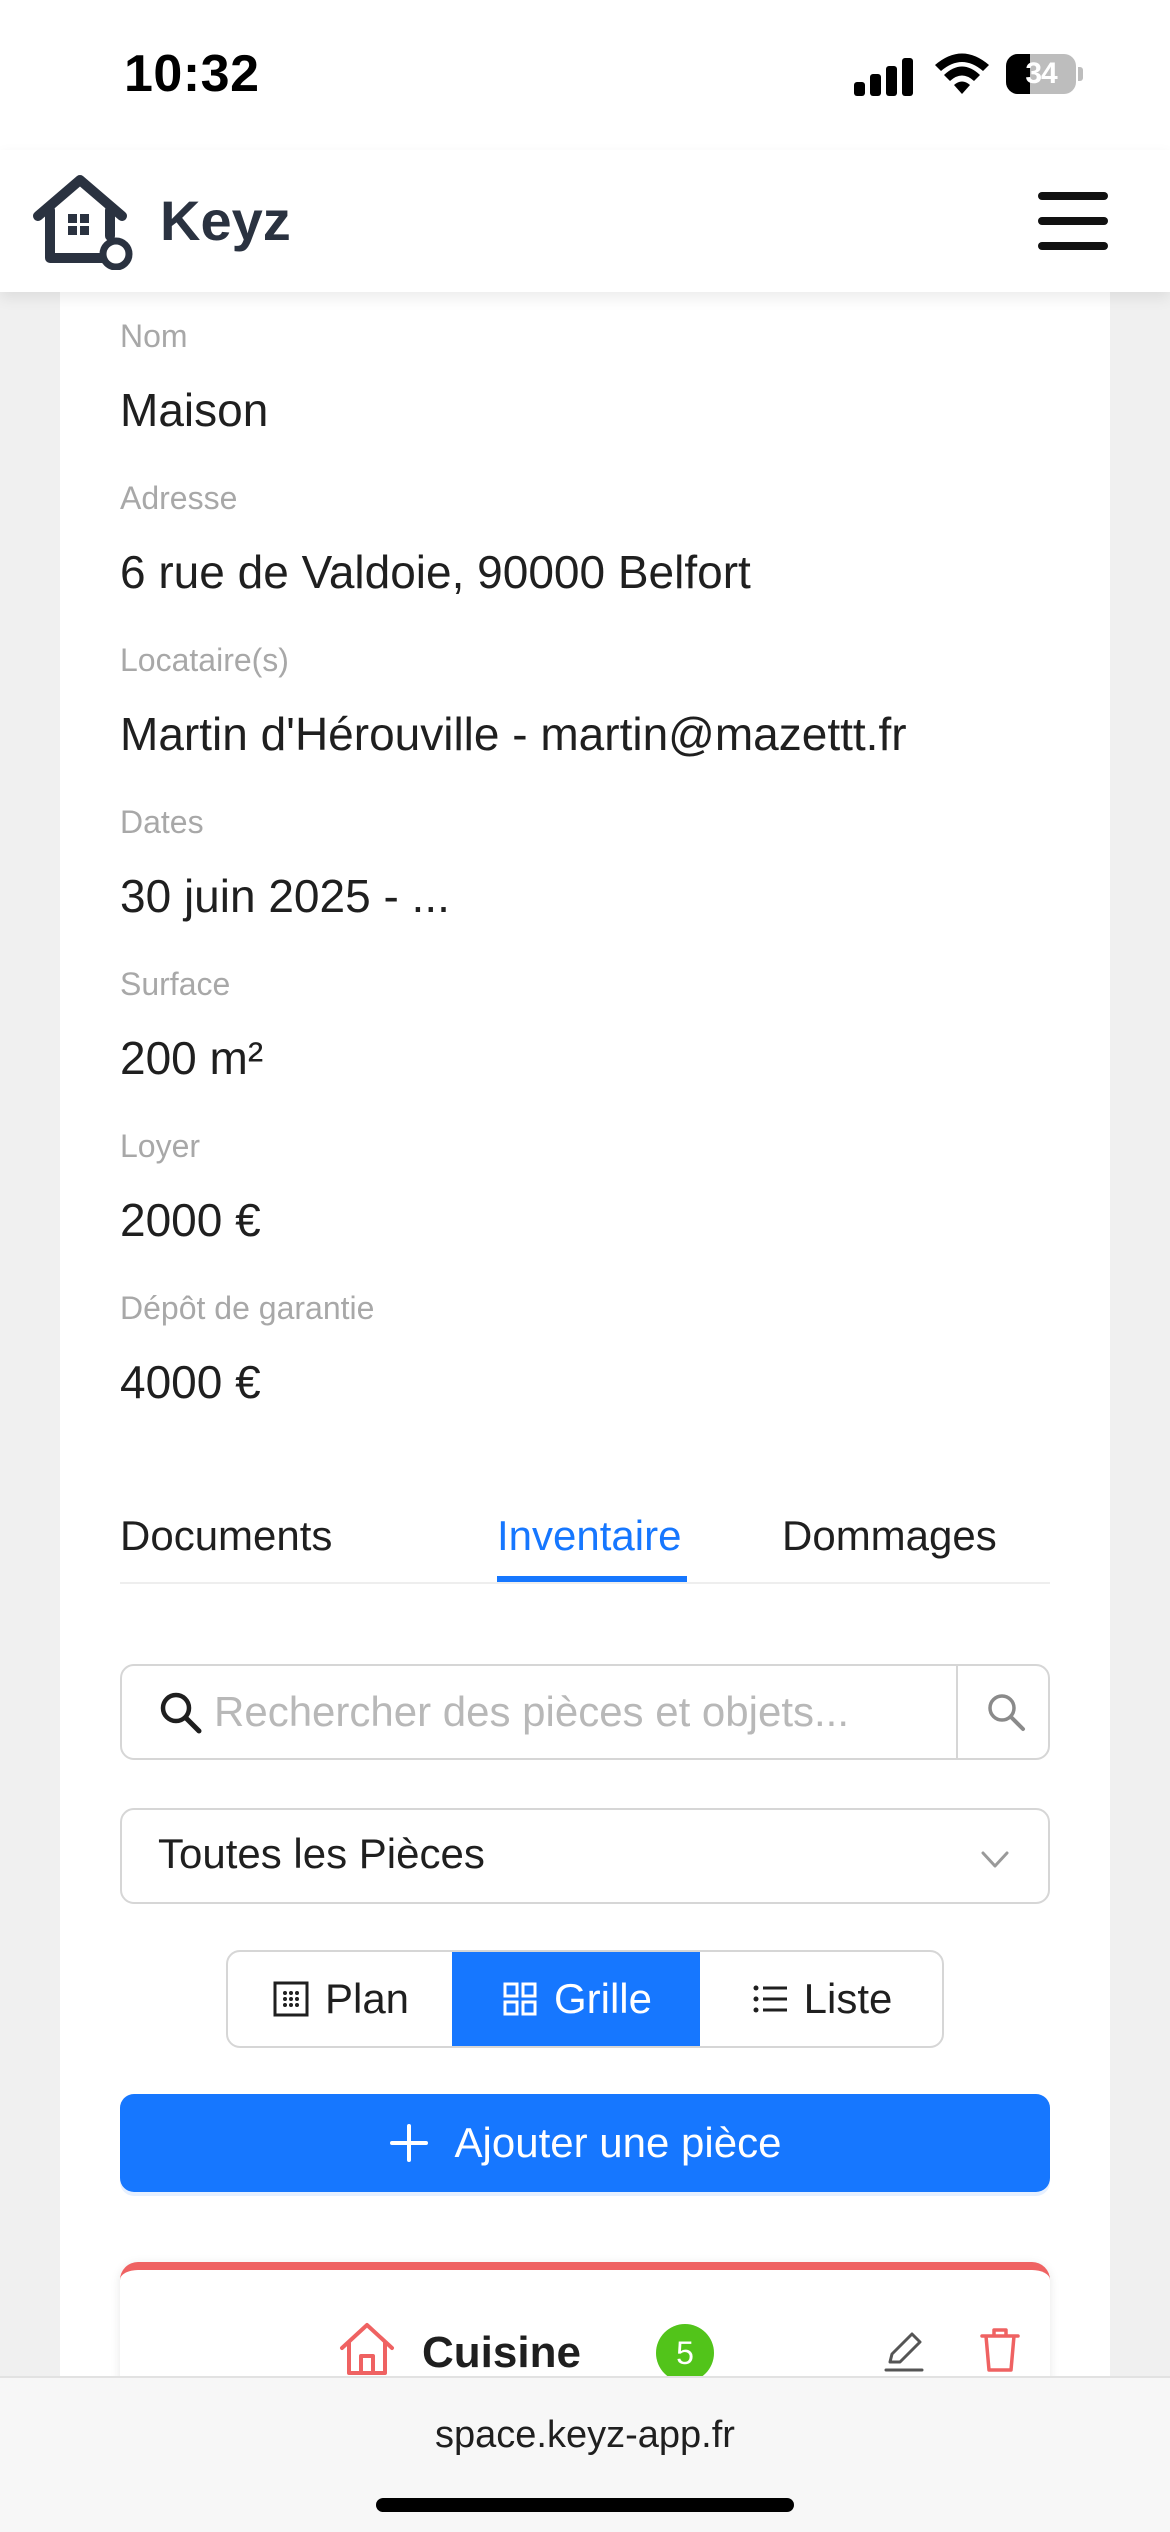 The image size is (1170, 2532). I want to click on view-liste-button: Liste, so click(821, 1999).